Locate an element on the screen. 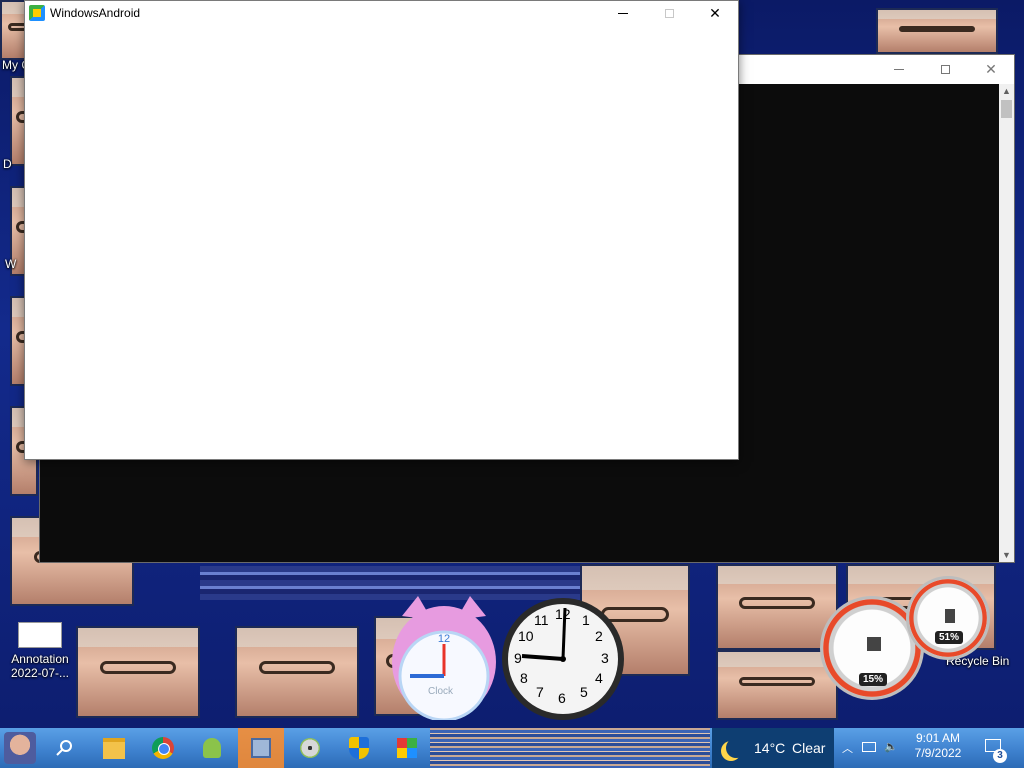 The width and height of the screenshot is (1024, 768). taskbar-network-tool is located at coordinates (261, 748).